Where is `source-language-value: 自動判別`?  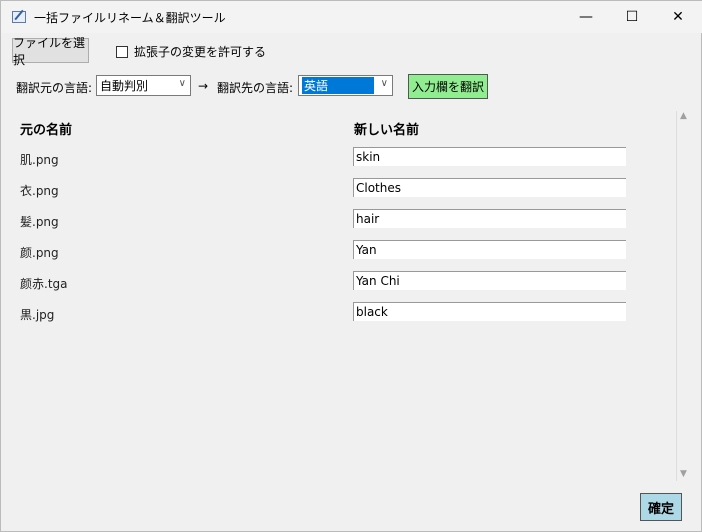
source-language-value: 自動判別 is located at coordinates (124, 86).